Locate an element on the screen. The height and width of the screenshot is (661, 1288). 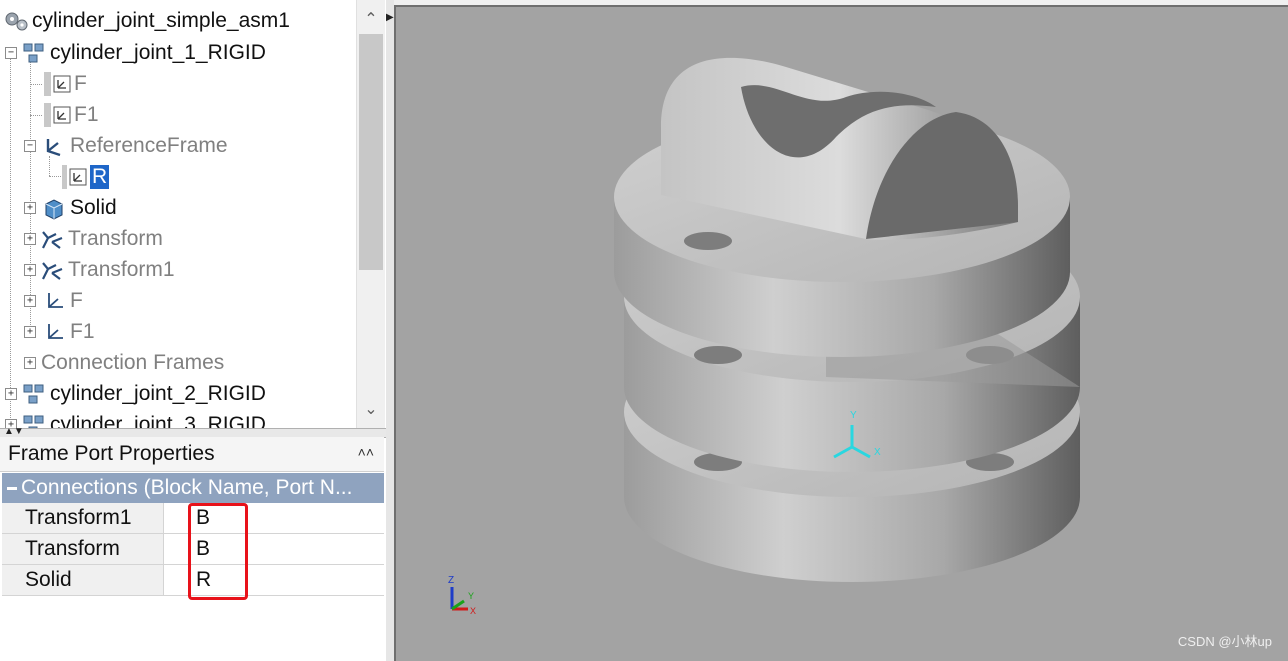
tree-item-label: ReferenceFrame is located at coordinates (149, 145).